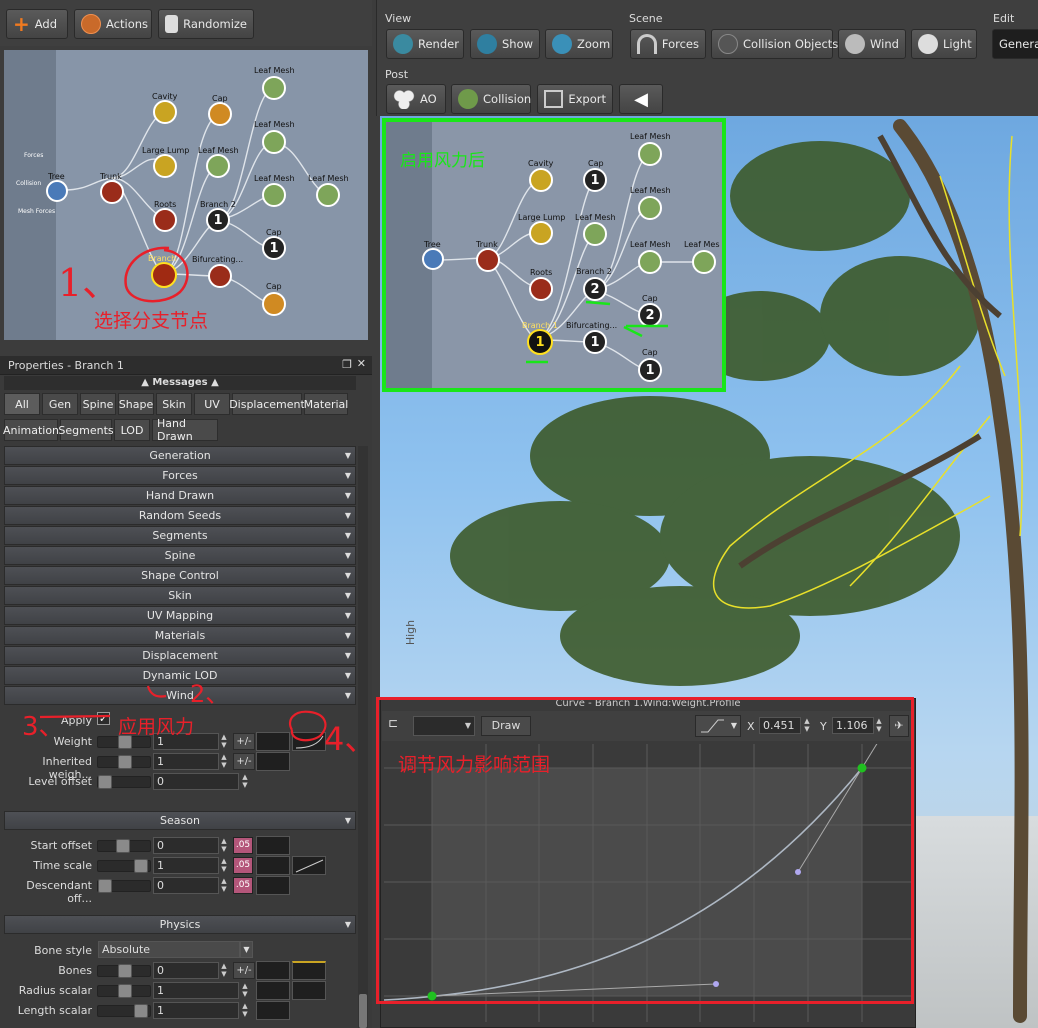 The width and height of the screenshot is (1038, 1028). What do you see at coordinates (646, 18) in the screenshot?
I see `scene-group-label: Scene` at bounding box center [646, 18].